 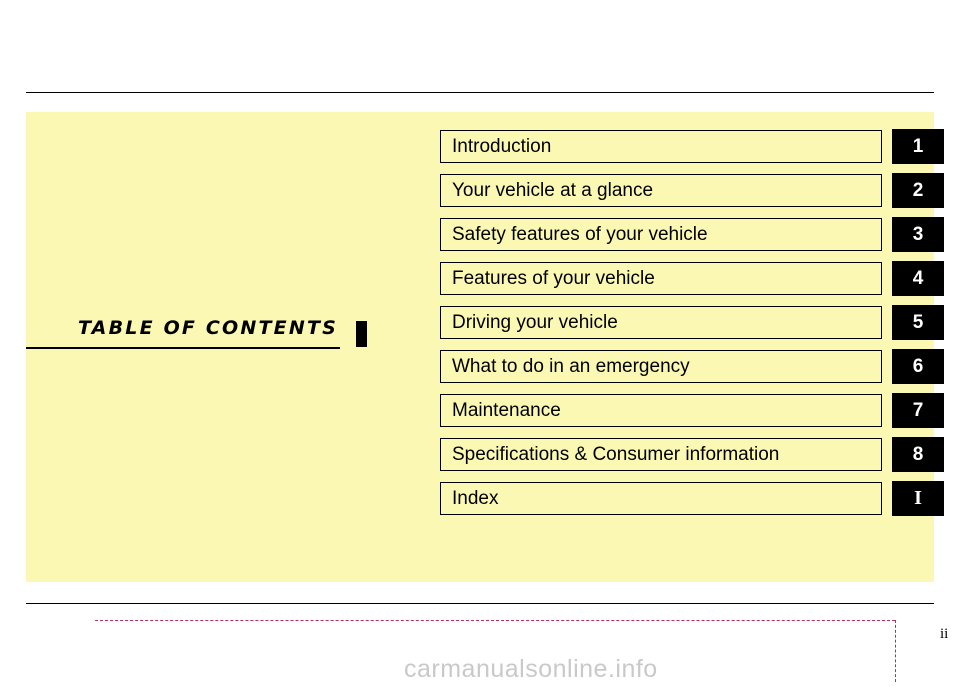 I want to click on top-divider, so click(x=480, y=92).